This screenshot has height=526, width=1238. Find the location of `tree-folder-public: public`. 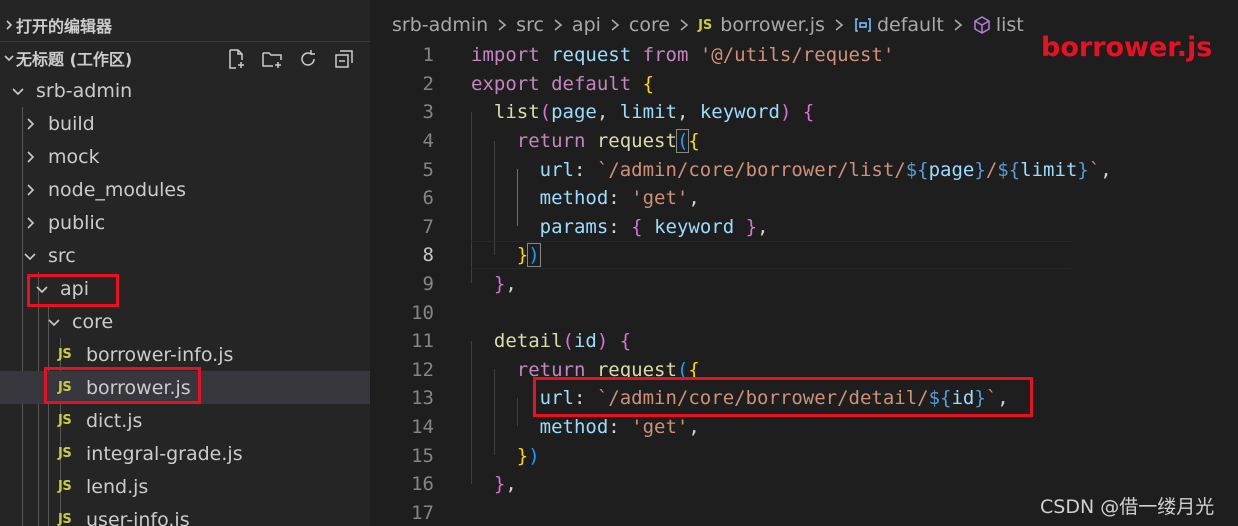

tree-folder-public: public is located at coordinates (185, 222).